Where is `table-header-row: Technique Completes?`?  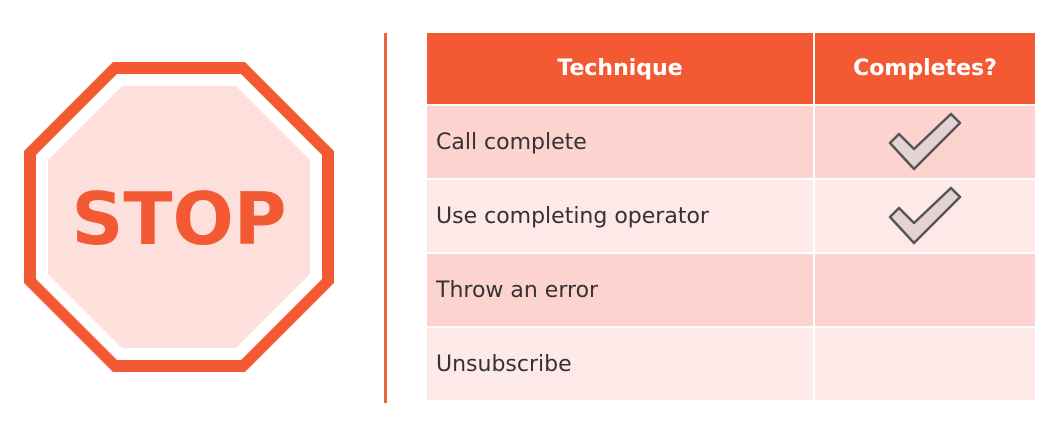
table-header-row: Technique Completes? is located at coordinates (731, 69).